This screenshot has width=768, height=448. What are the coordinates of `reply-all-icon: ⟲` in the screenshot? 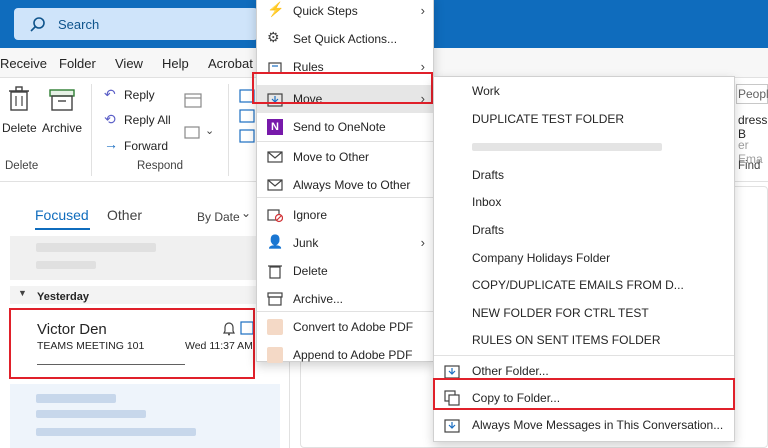 It's located at (110, 119).